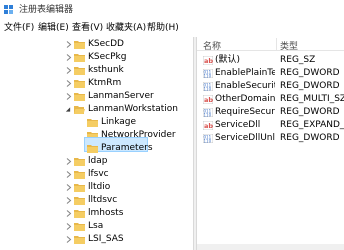  I want to click on tree-item-ksecpkg: KSecPkg, so click(96, 57).